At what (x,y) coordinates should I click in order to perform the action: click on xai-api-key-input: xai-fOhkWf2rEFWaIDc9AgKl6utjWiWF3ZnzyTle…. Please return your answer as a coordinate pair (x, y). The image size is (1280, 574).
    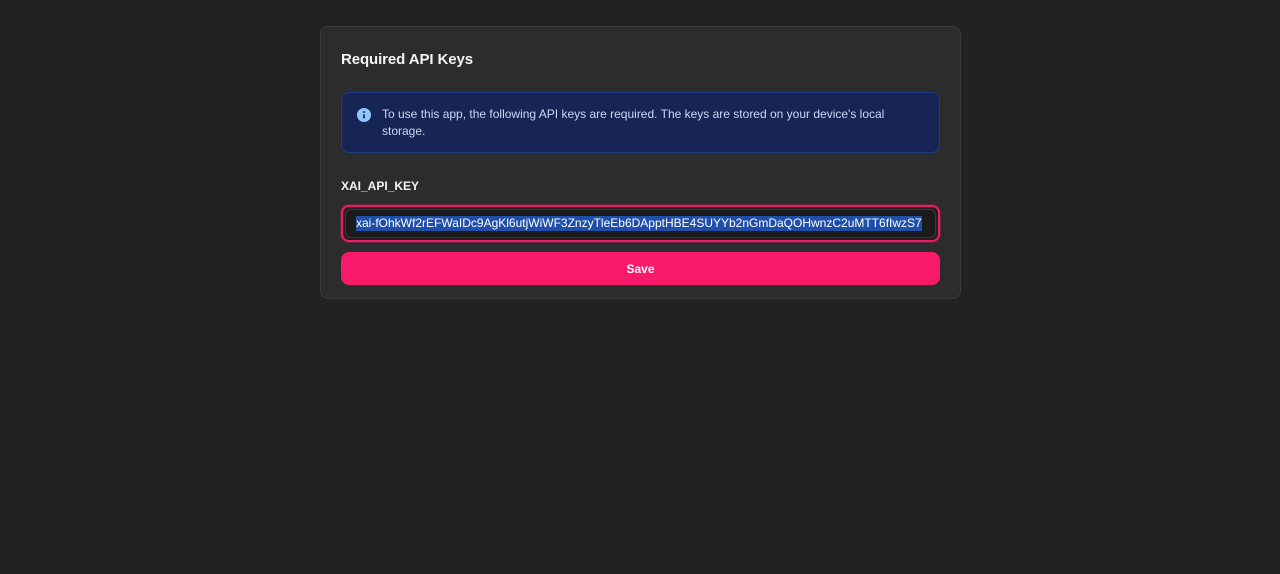
    Looking at the image, I should click on (640, 223).